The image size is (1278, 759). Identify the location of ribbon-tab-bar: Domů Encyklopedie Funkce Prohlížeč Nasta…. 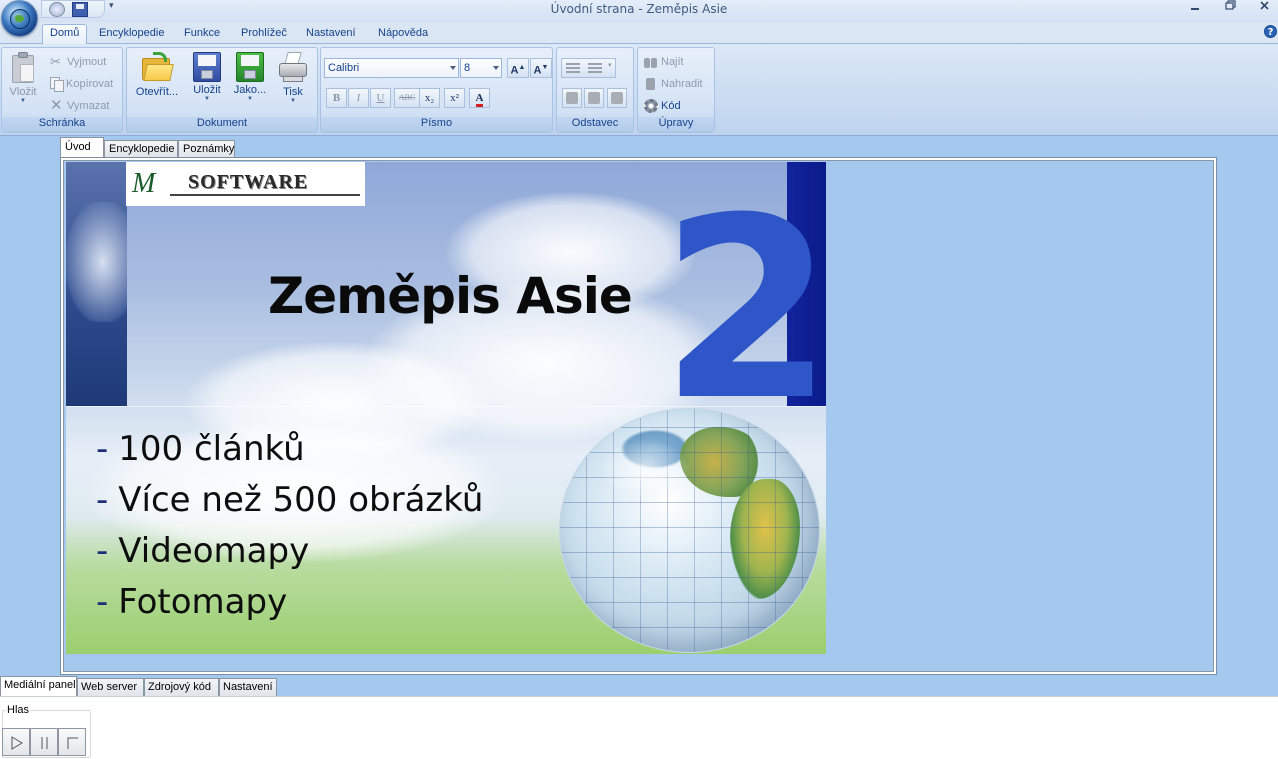
(639, 33).